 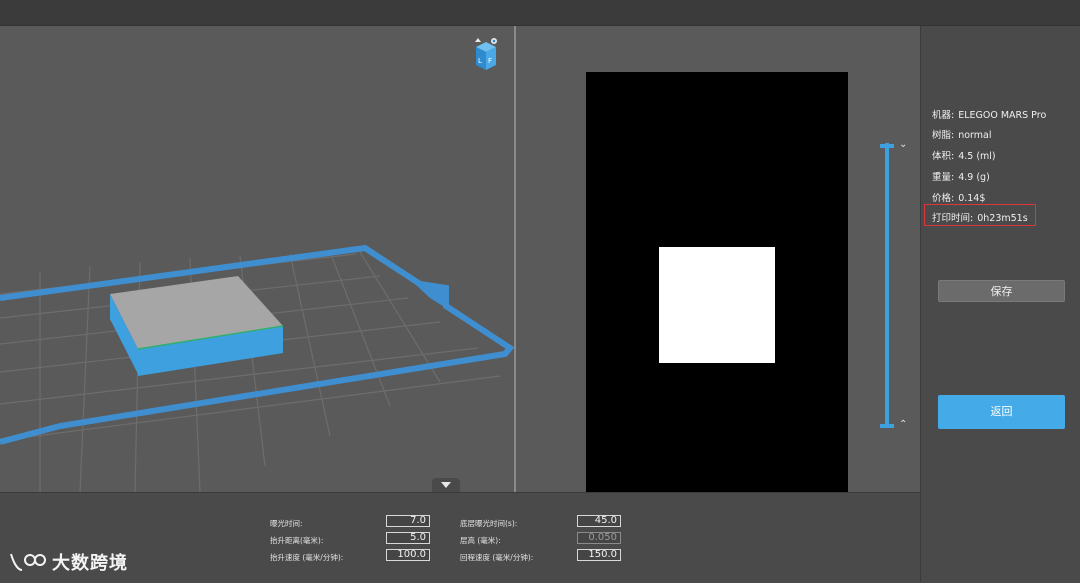 I want to click on exposure-time-label: 曝光时间:, so click(x=286, y=523).